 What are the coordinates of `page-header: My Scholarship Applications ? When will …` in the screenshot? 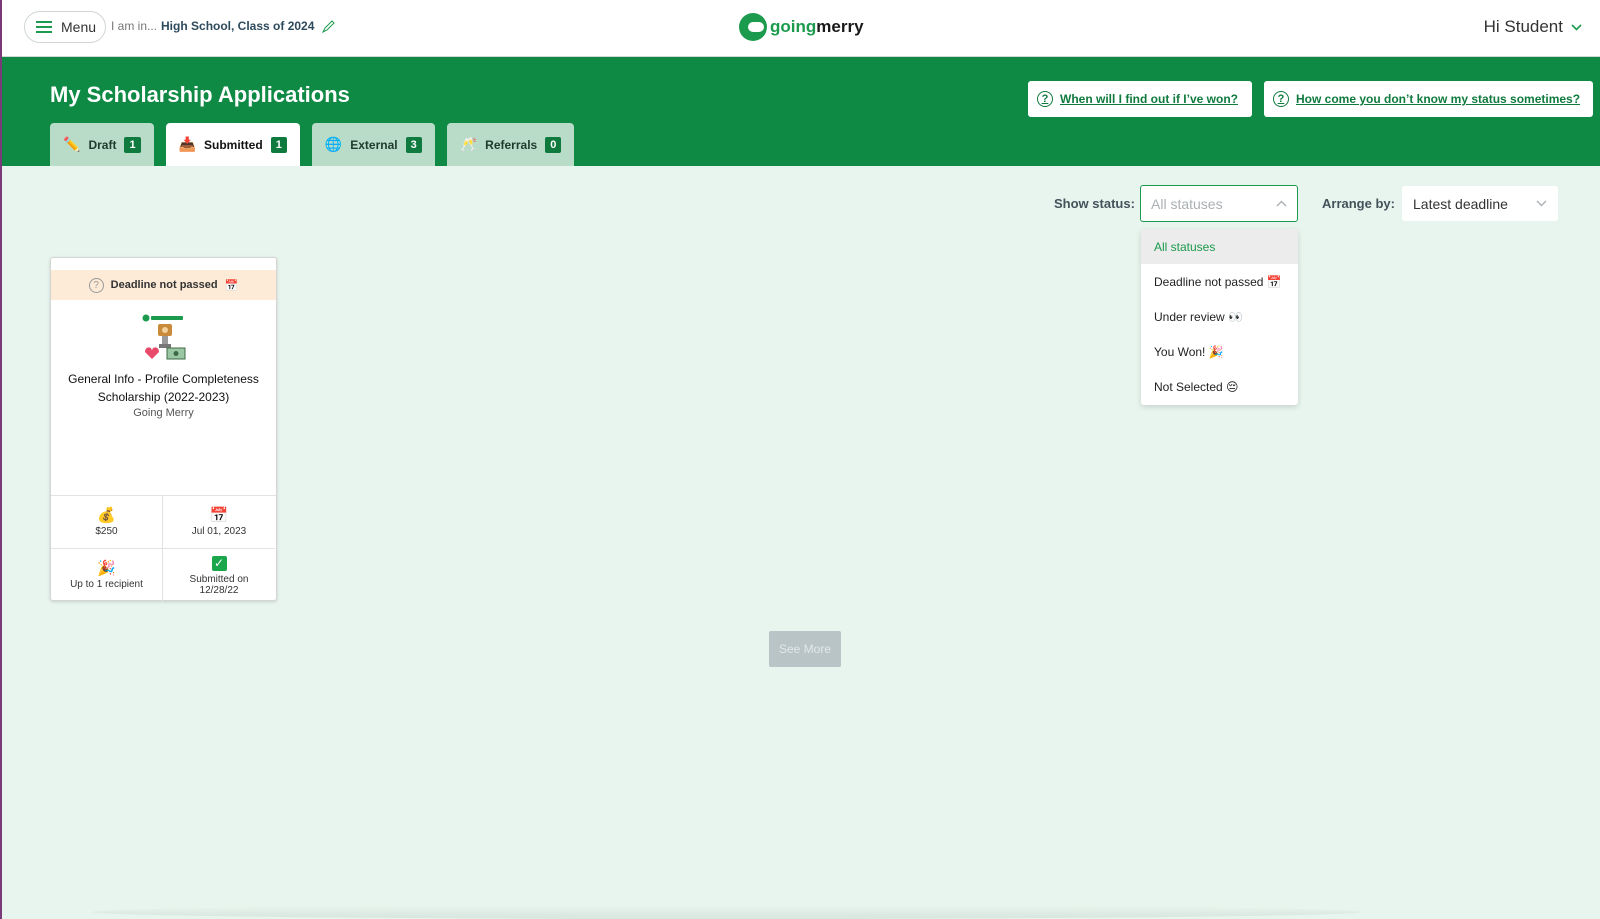 It's located at (801, 111).